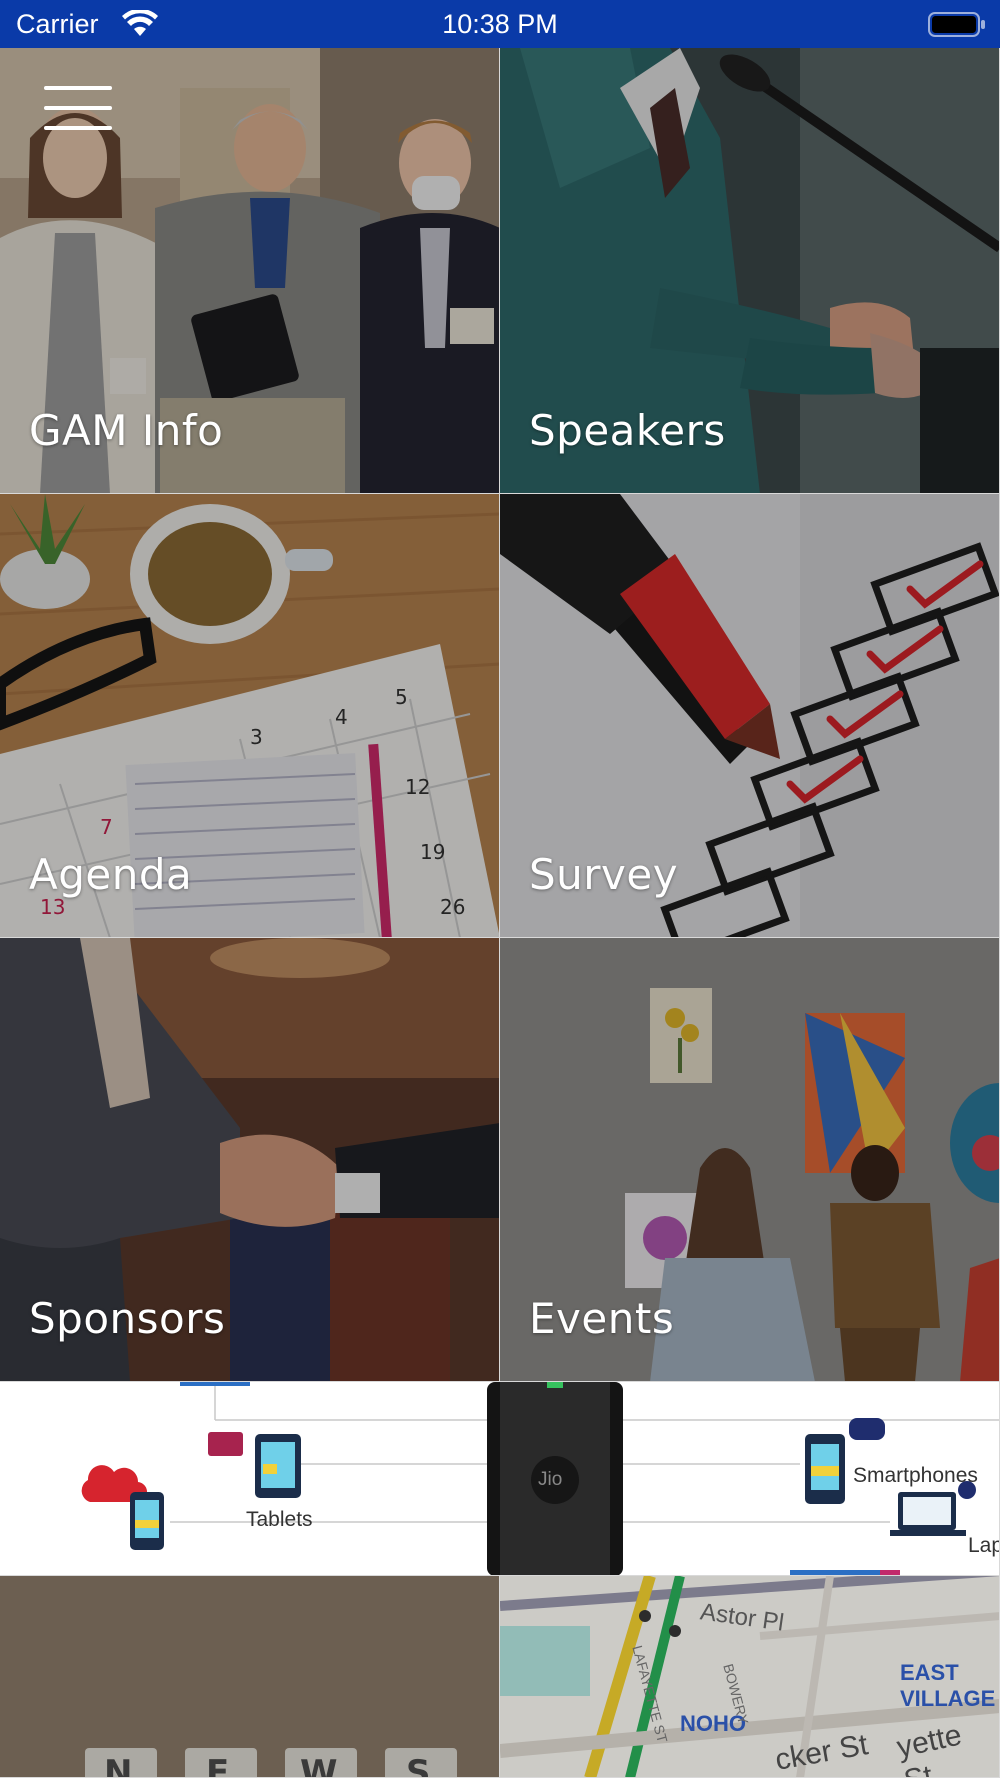 The image size is (1000, 1778). I want to click on battery-full-icon, so click(956, 24).